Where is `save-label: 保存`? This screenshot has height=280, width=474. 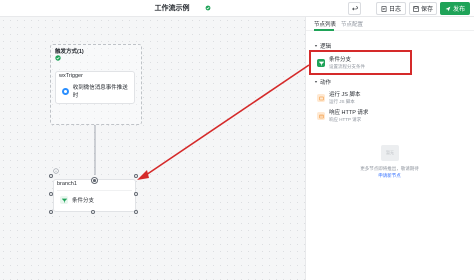
save-label: 保存 is located at coordinates (426, 10).